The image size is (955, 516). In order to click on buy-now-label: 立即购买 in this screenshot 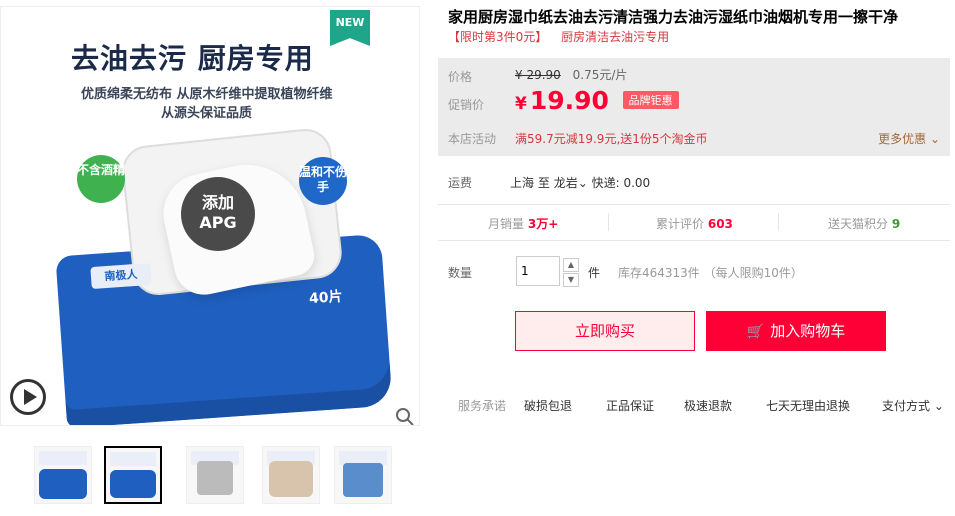, I will do `click(604, 331)`.